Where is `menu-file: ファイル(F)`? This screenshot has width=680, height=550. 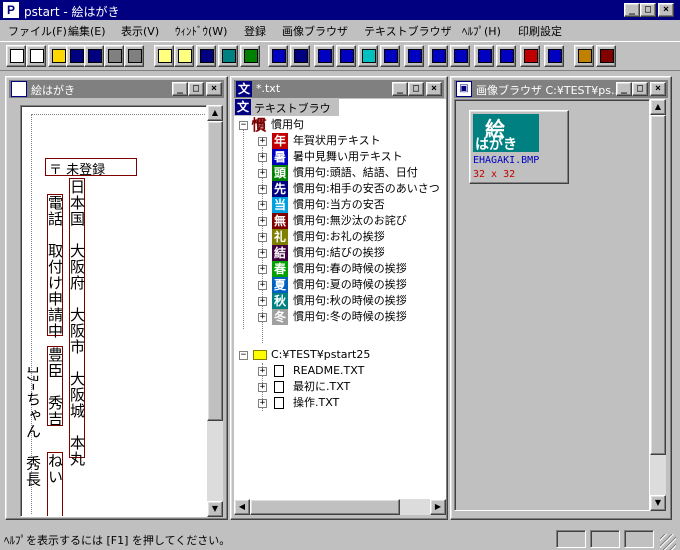 menu-file: ファイル(F) is located at coordinates (37, 31).